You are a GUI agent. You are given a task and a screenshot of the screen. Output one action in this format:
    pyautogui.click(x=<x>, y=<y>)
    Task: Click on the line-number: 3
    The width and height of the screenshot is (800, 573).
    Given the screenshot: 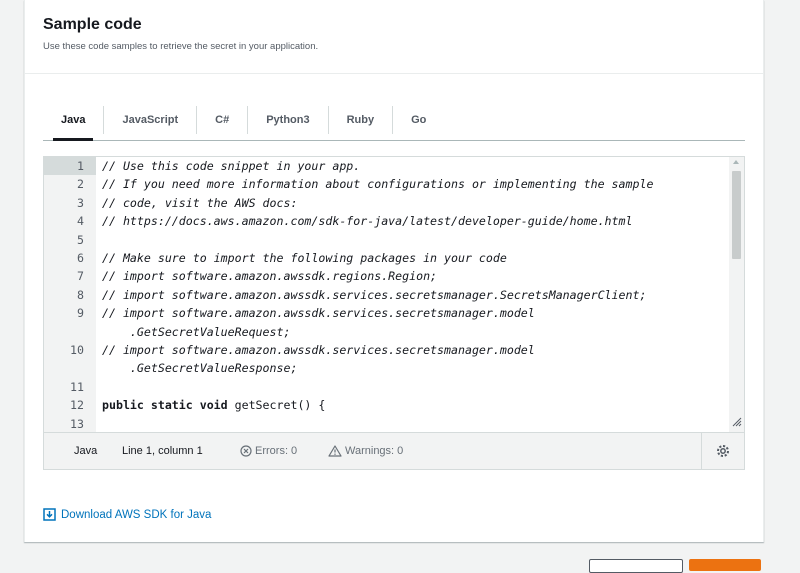 What is the action you would take?
    pyautogui.click(x=80, y=202)
    